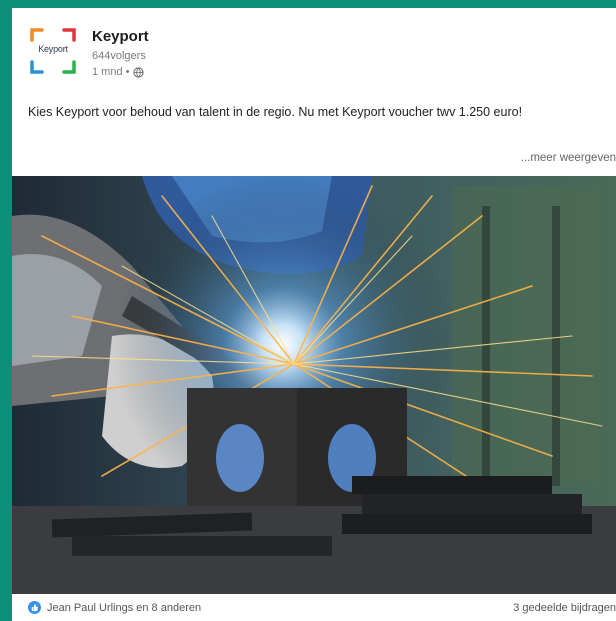  Describe the element at coordinates (124, 607) in the screenshot. I see `reactions-label: Jean Paul Urlings en 8 anderen` at that location.